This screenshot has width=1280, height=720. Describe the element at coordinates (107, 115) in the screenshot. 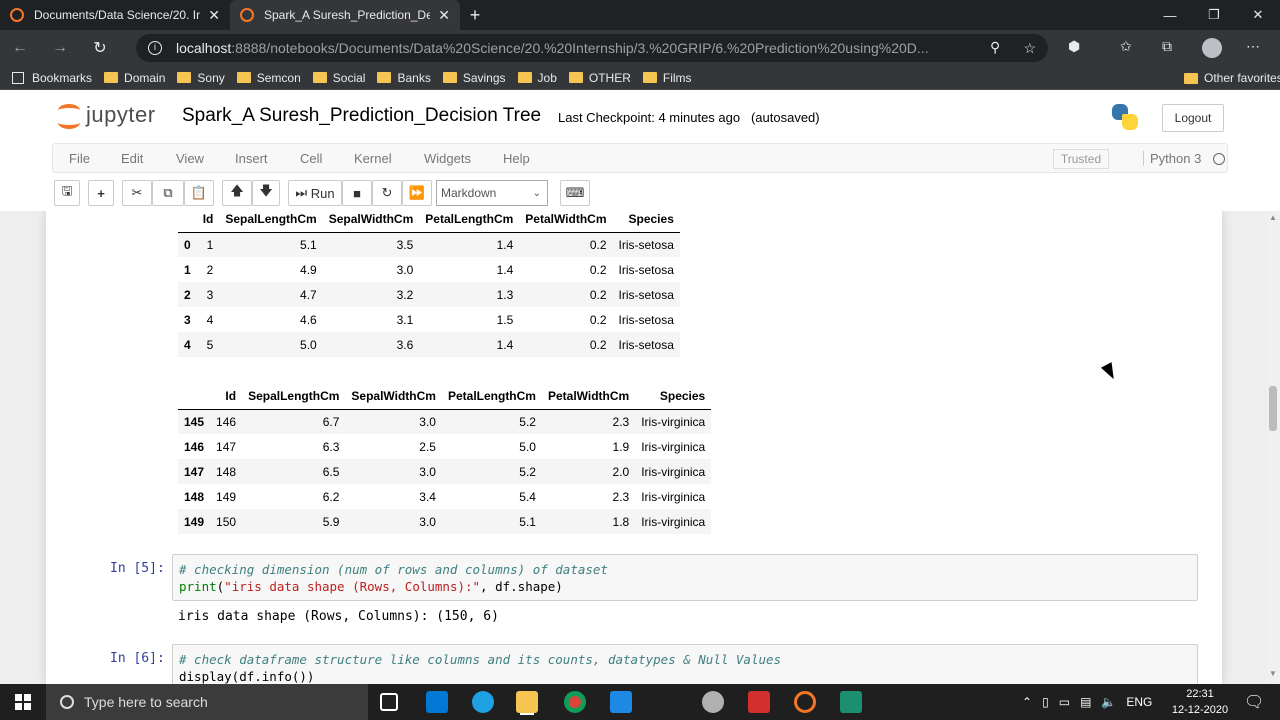

I see `jupyter-logo: jupyter` at that location.